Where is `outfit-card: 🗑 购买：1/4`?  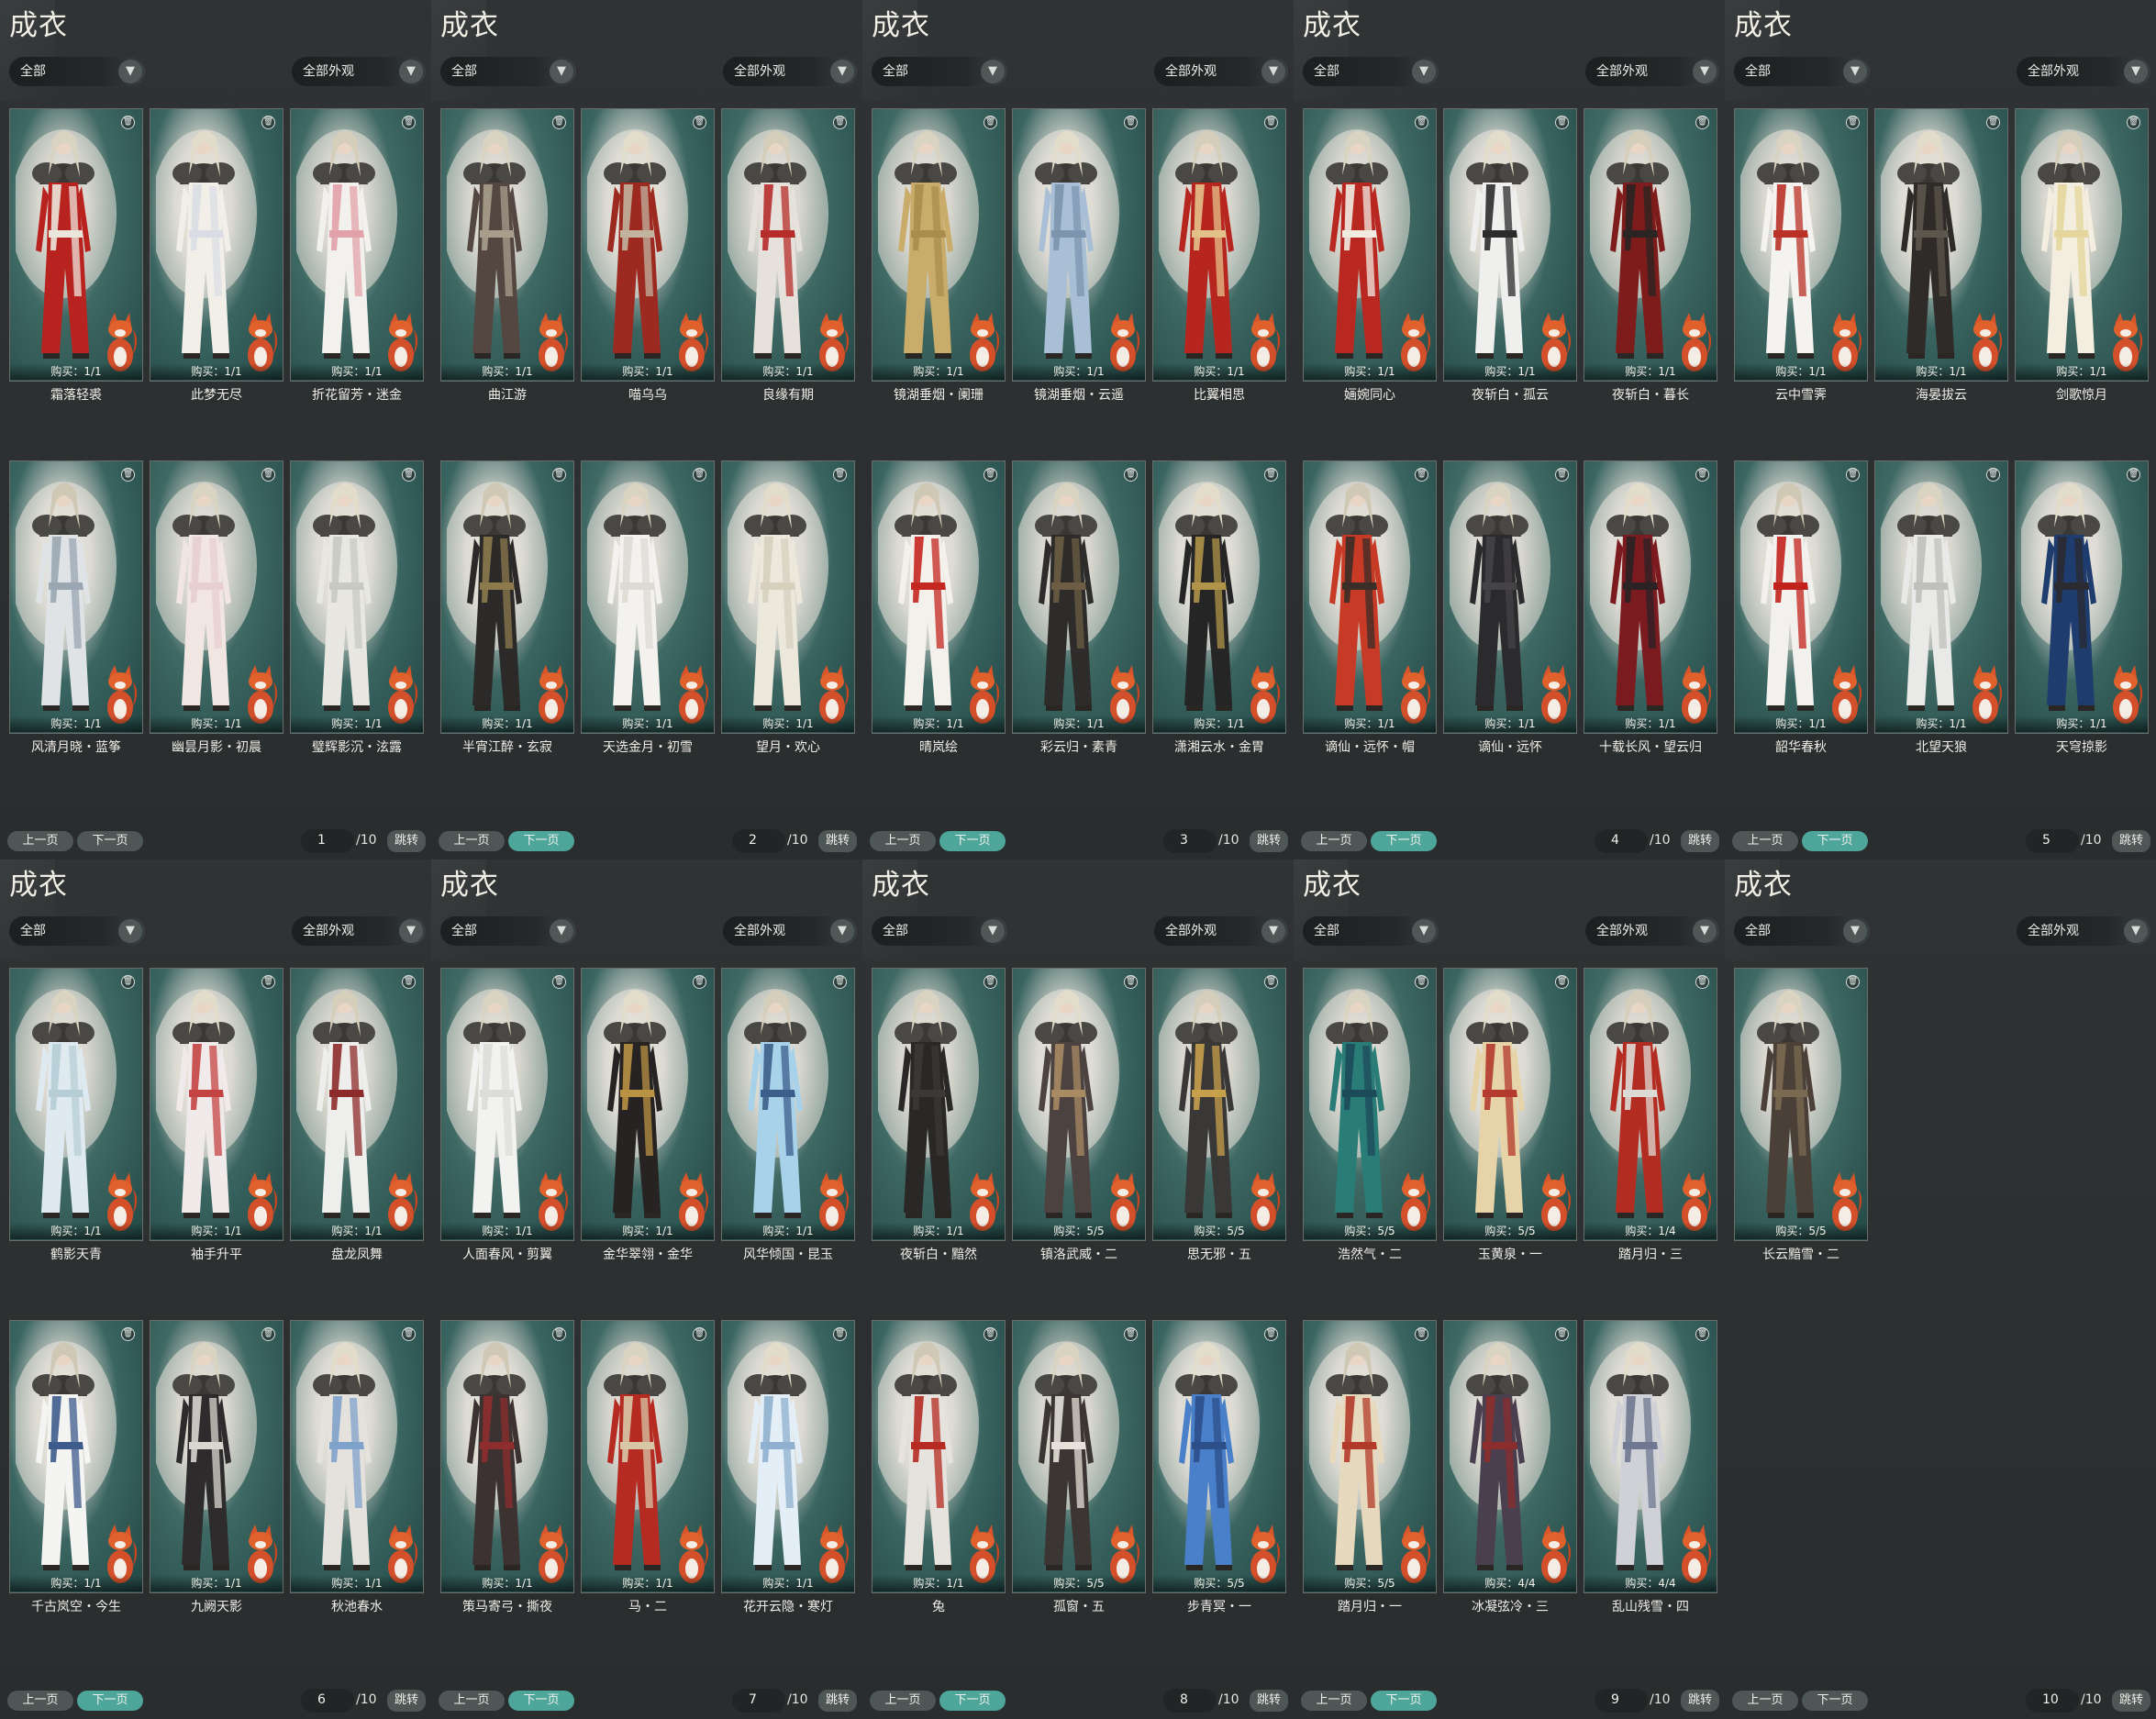
outfit-card: 🗑 购买：1/4 is located at coordinates (1651, 1104).